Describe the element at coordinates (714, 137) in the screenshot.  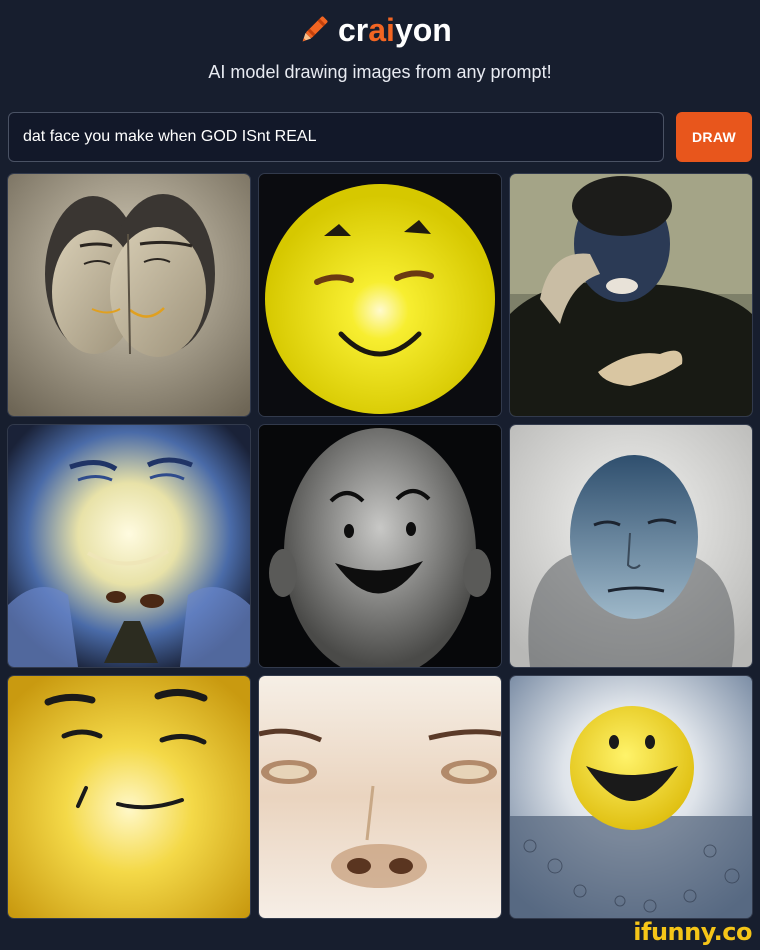
I see `draw-button: DRAW` at that location.